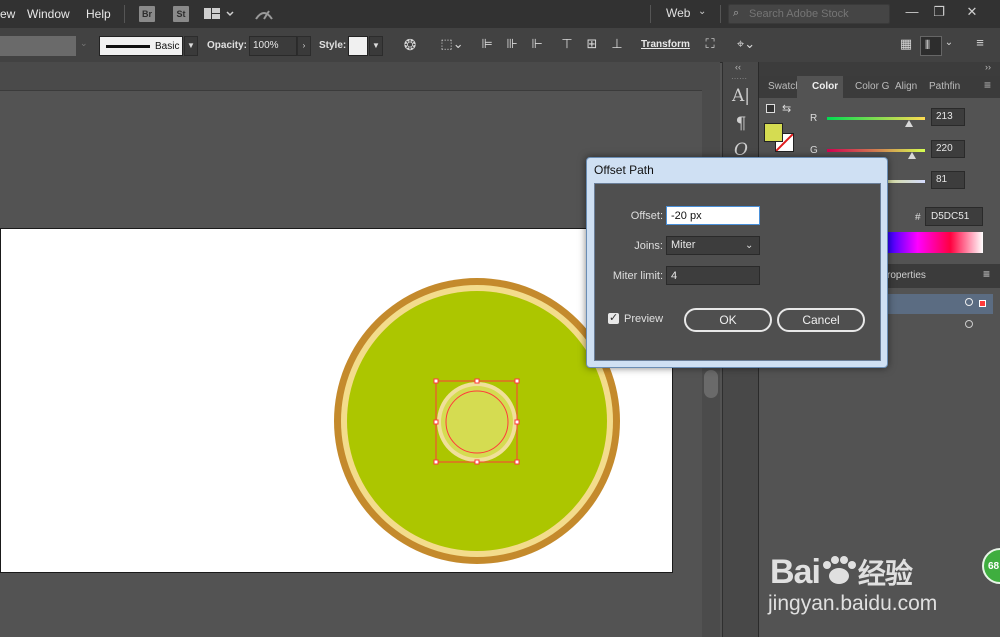 This screenshot has height=637, width=1000. Describe the element at coordinates (872, 86) in the screenshot. I see `tab-color-guide: Color G` at that location.